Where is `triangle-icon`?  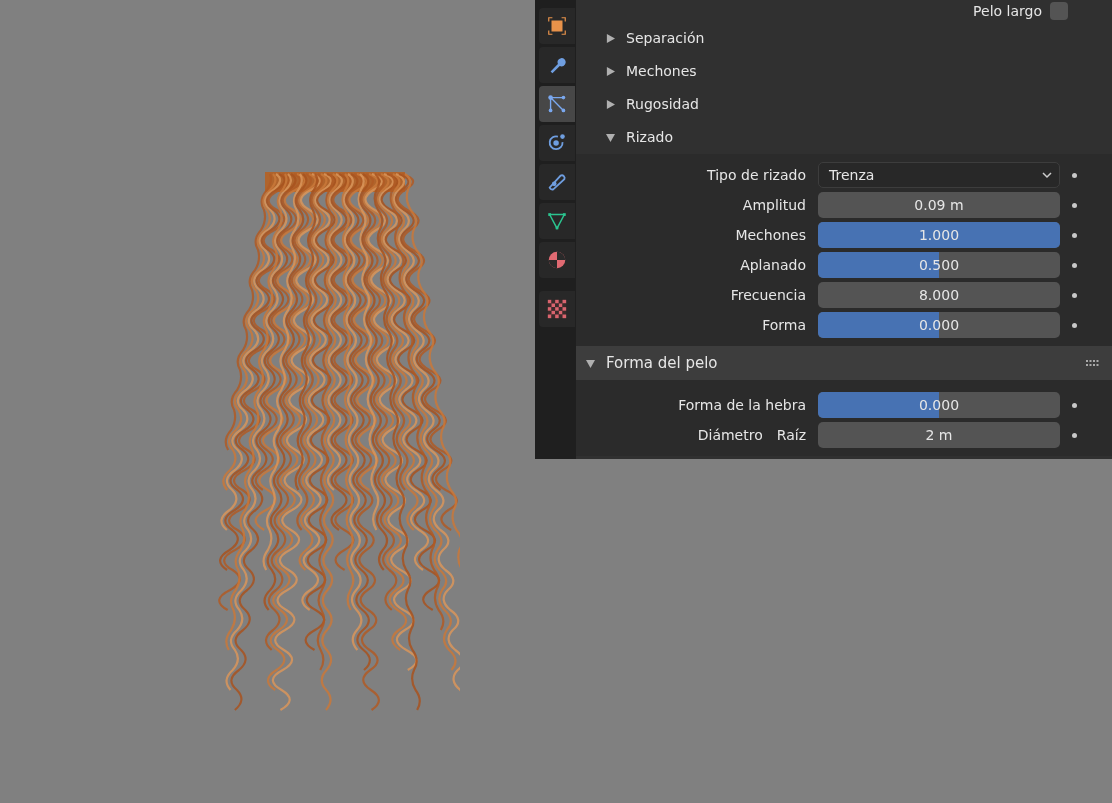 triangle-icon is located at coordinates (557, 221).